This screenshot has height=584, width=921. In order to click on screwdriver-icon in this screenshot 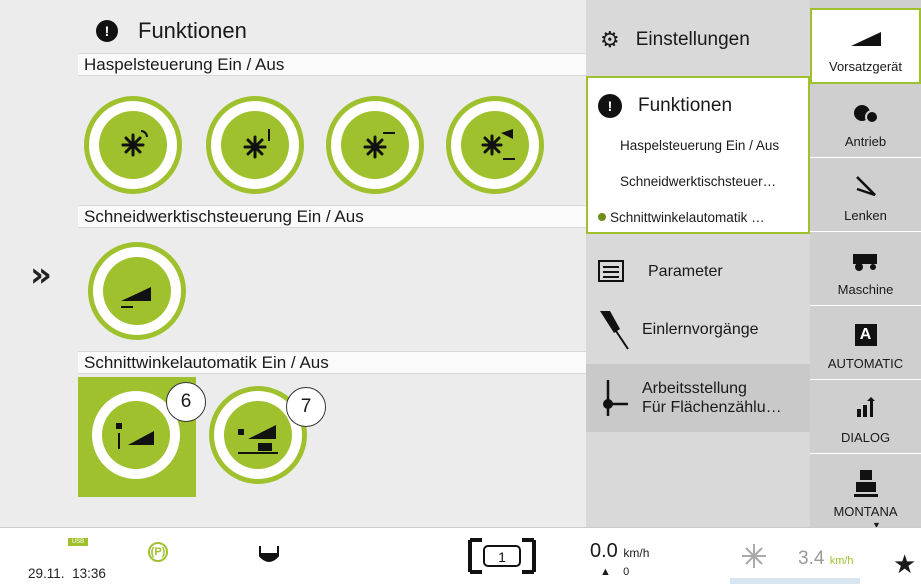, I will do `click(614, 330)`.